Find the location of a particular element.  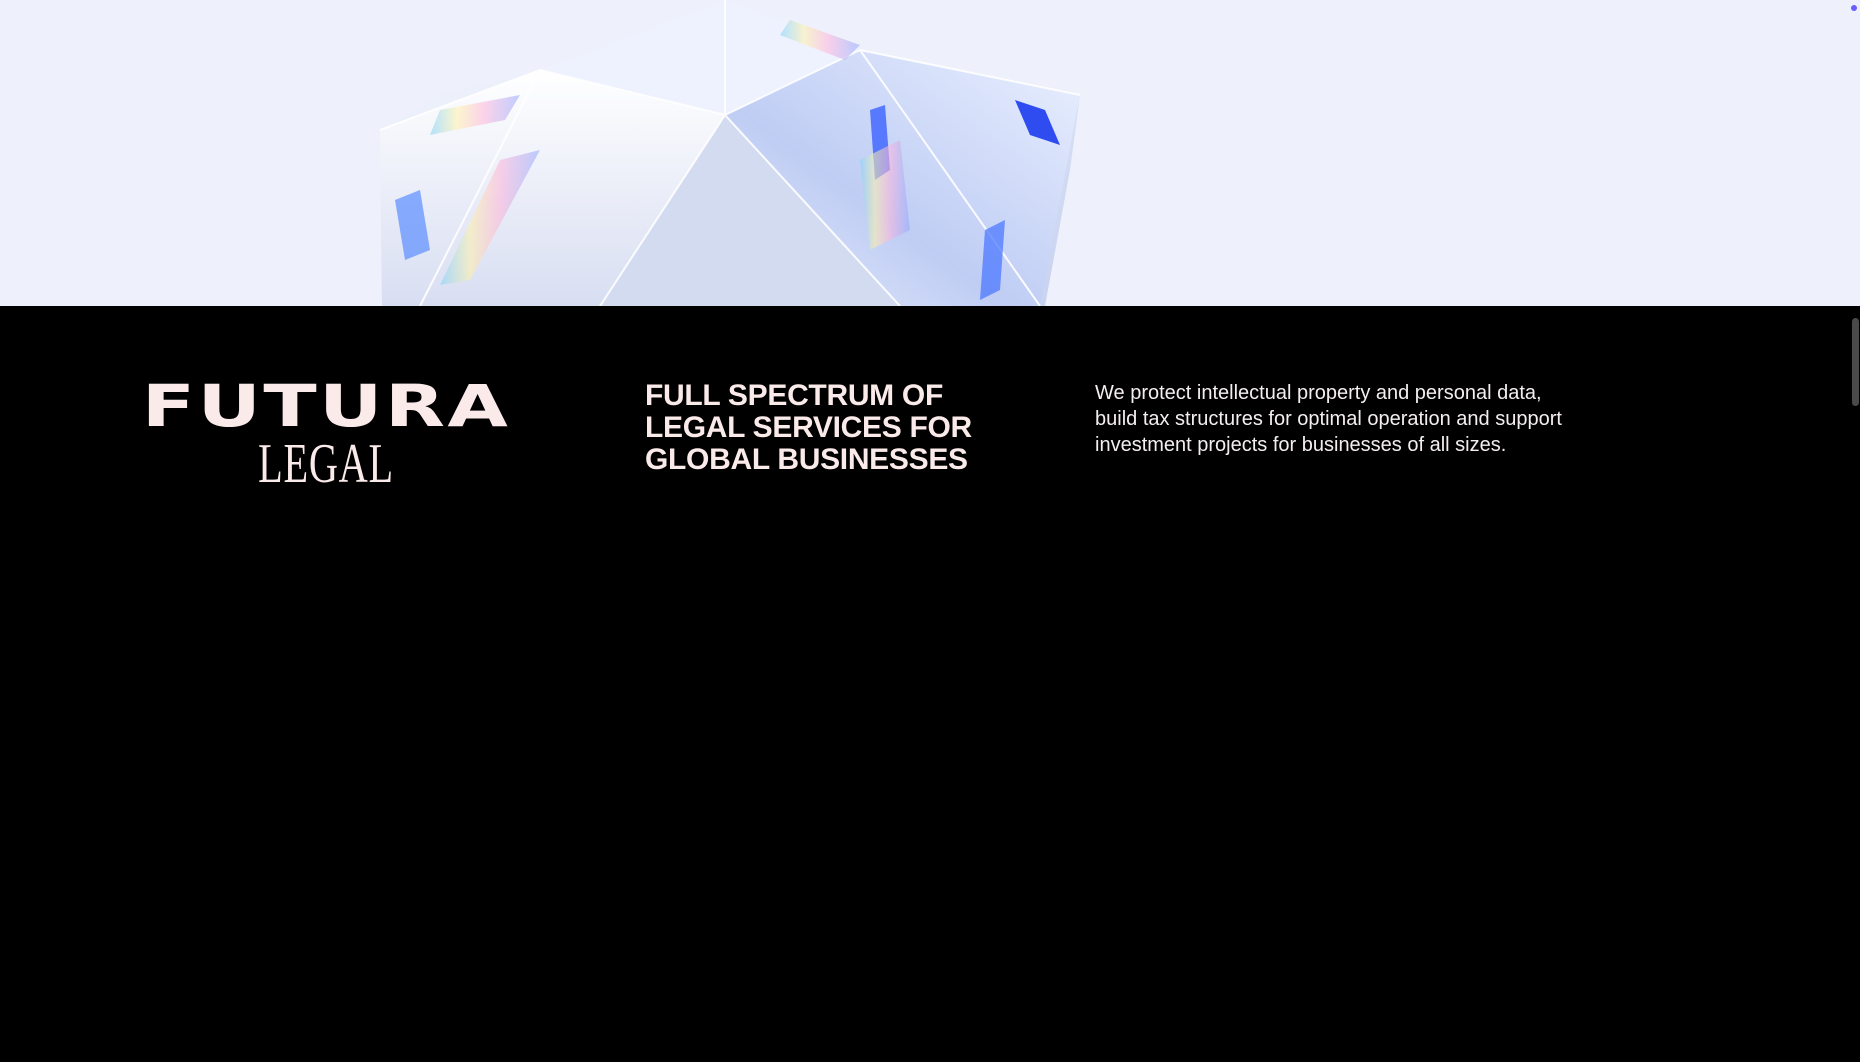

brand-logo: FUTURA LEGAL is located at coordinates (326, 436).